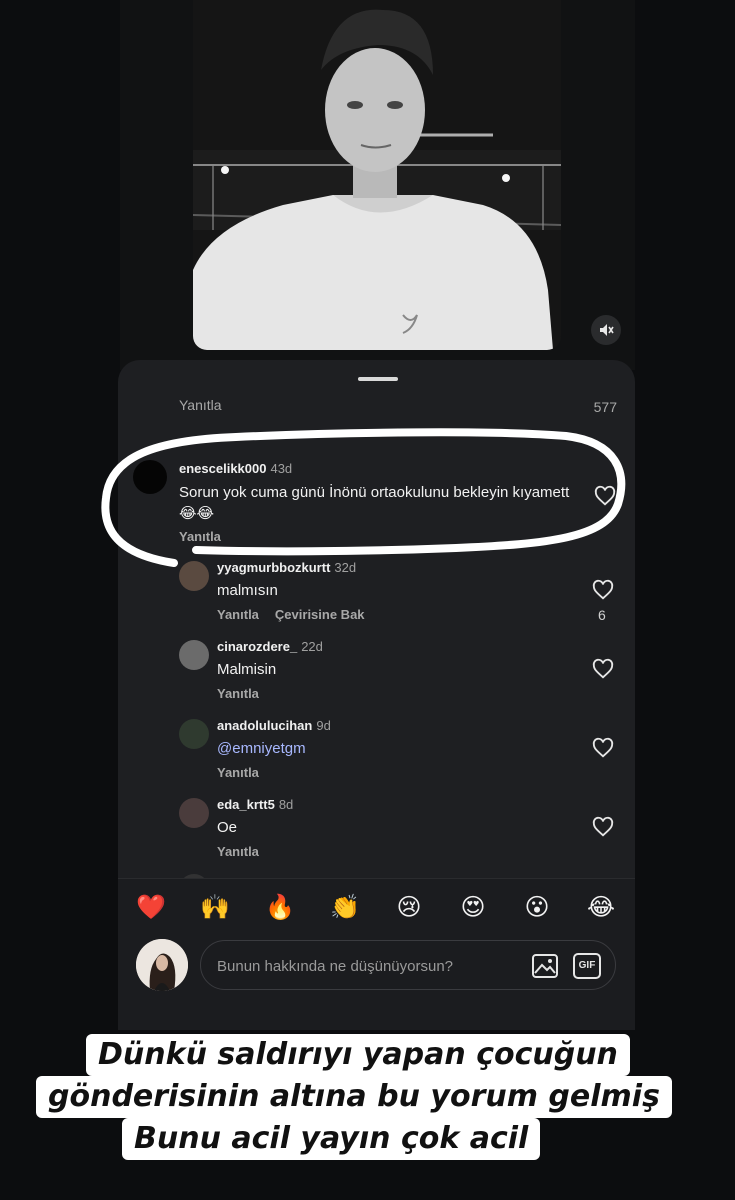  Describe the element at coordinates (605, 407) in the screenshot. I see `like-count: 577` at that location.